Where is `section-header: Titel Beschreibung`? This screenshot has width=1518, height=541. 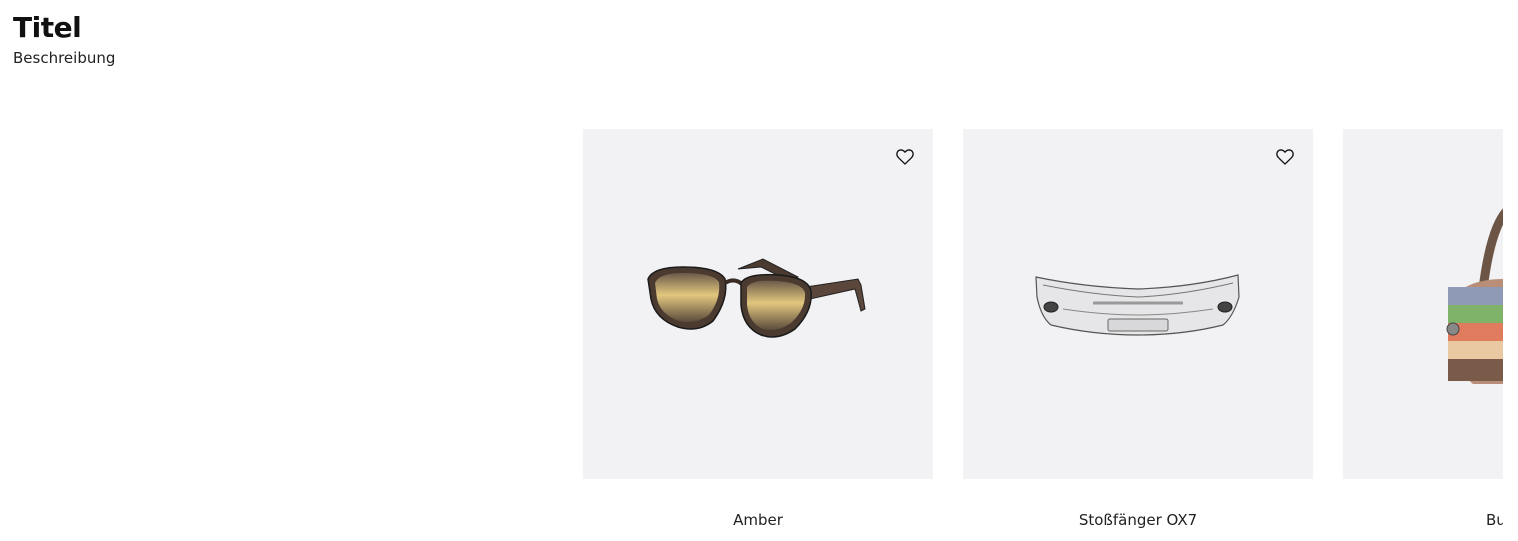 section-header: Titel Beschreibung is located at coordinates (64, 39).